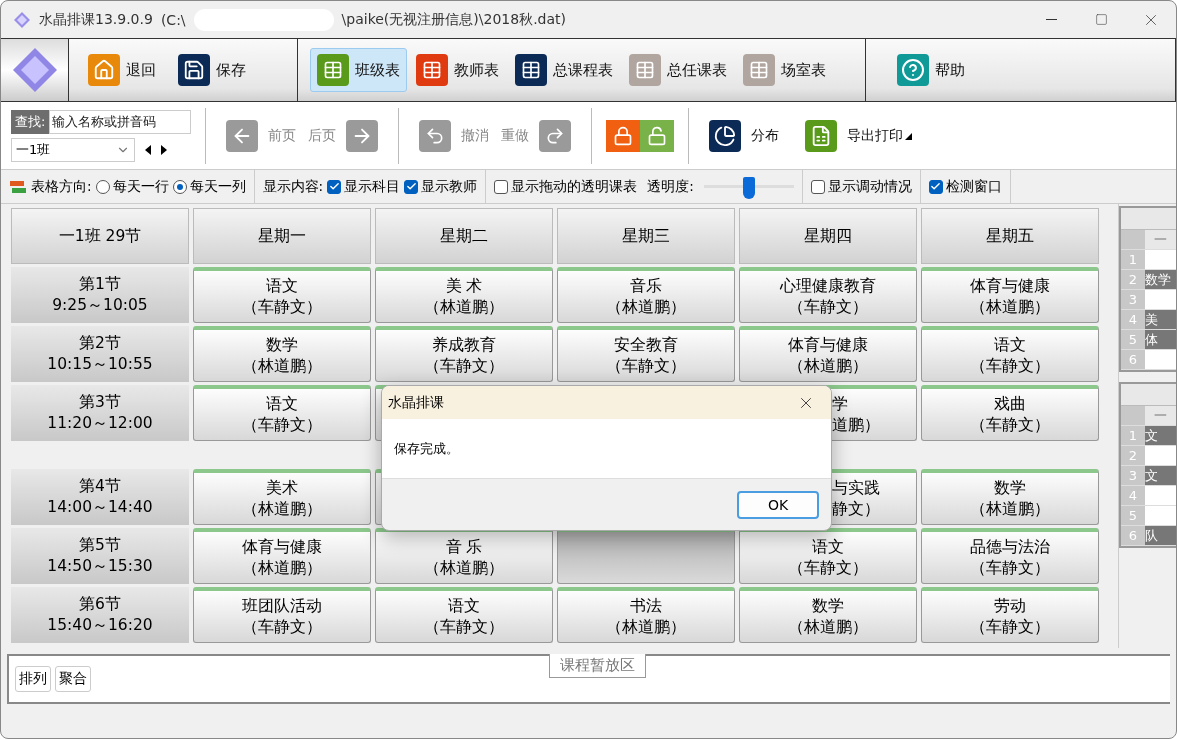 Image resolution: width=1177 pixels, height=739 pixels. What do you see at coordinates (744, 135) in the screenshot?
I see `toolbar-button: 分布` at bounding box center [744, 135].